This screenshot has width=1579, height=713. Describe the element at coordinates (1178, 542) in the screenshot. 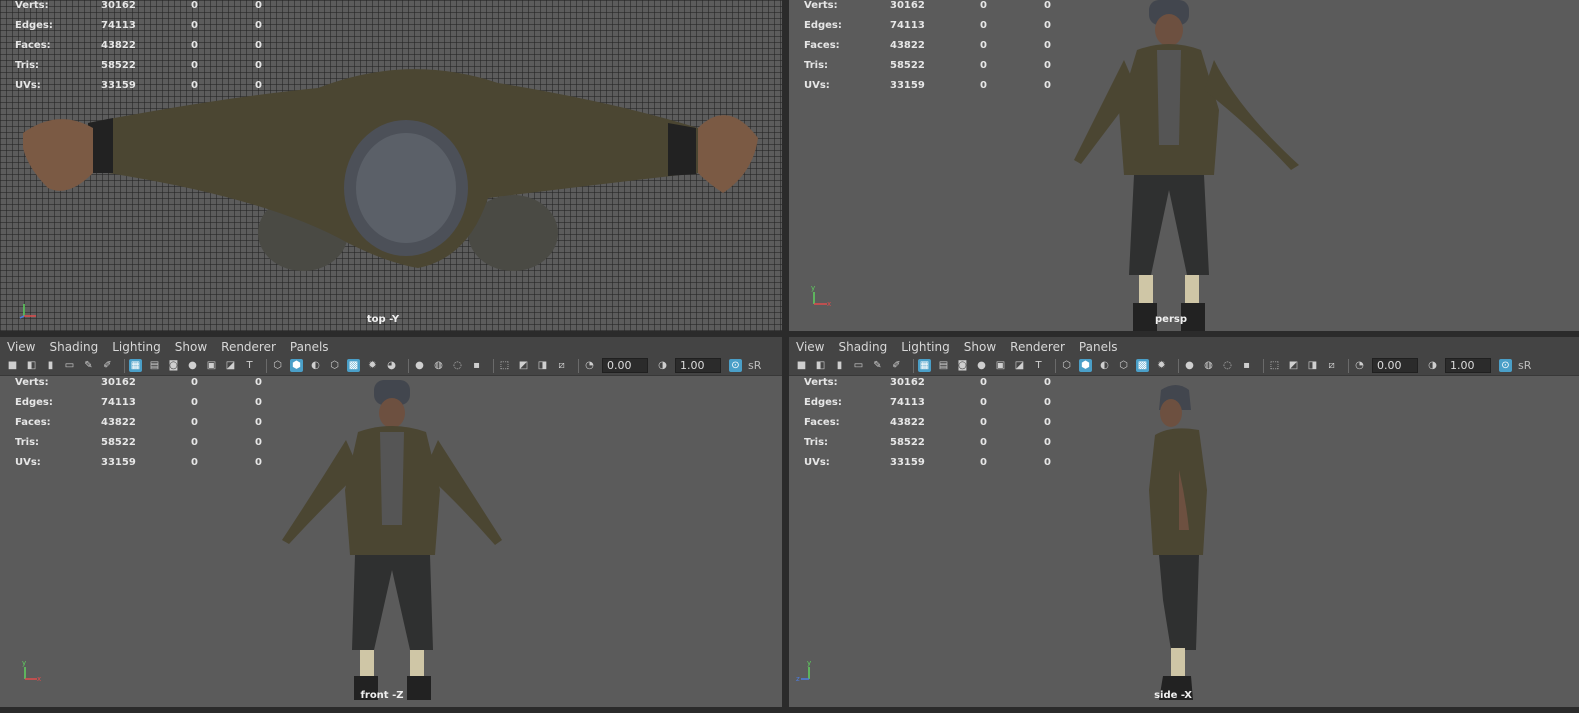

I see `character-side-view` at that location.